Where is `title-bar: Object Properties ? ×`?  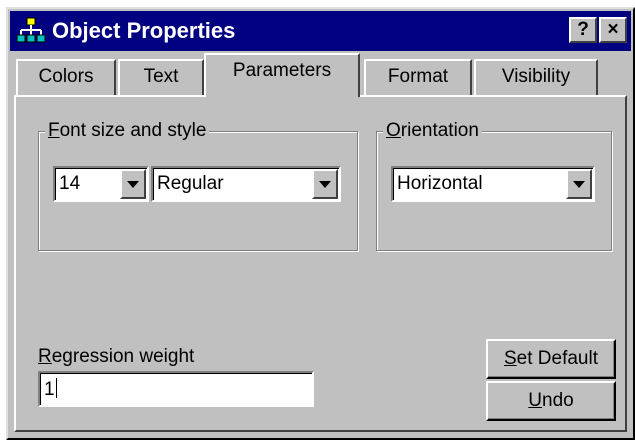
title-bar: Object Properties ? × is located at coordinates (320, 31).